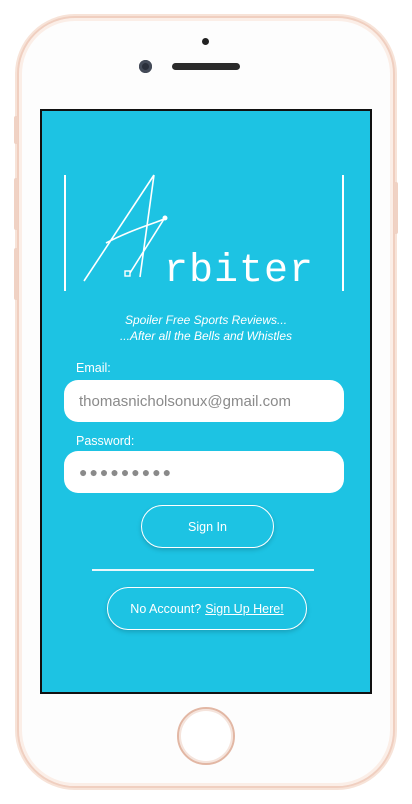 The width and height of the screenshot is (412, 804). I want to click on sign-in-label: Sign In, so click(207, 526).